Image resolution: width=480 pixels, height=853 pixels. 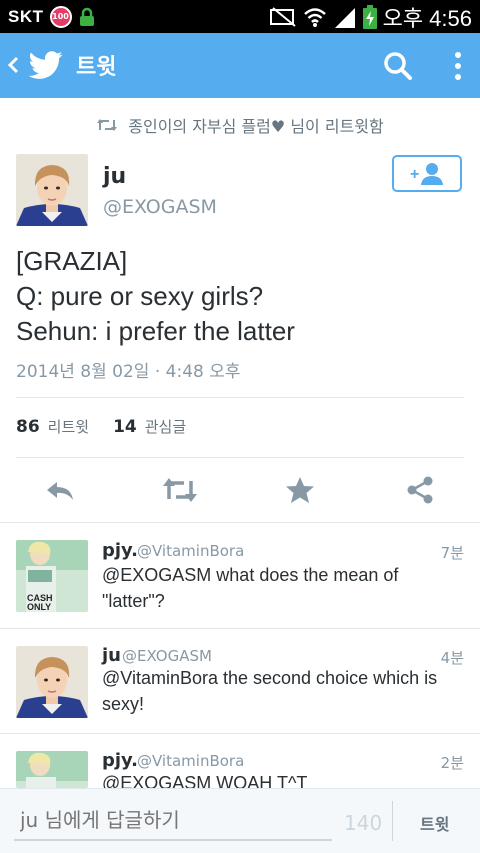 I want to click on retweeted-by-text: 종인이의 자부심 플럼♥ 님이 리트윗함, so click(x=256, y=126).